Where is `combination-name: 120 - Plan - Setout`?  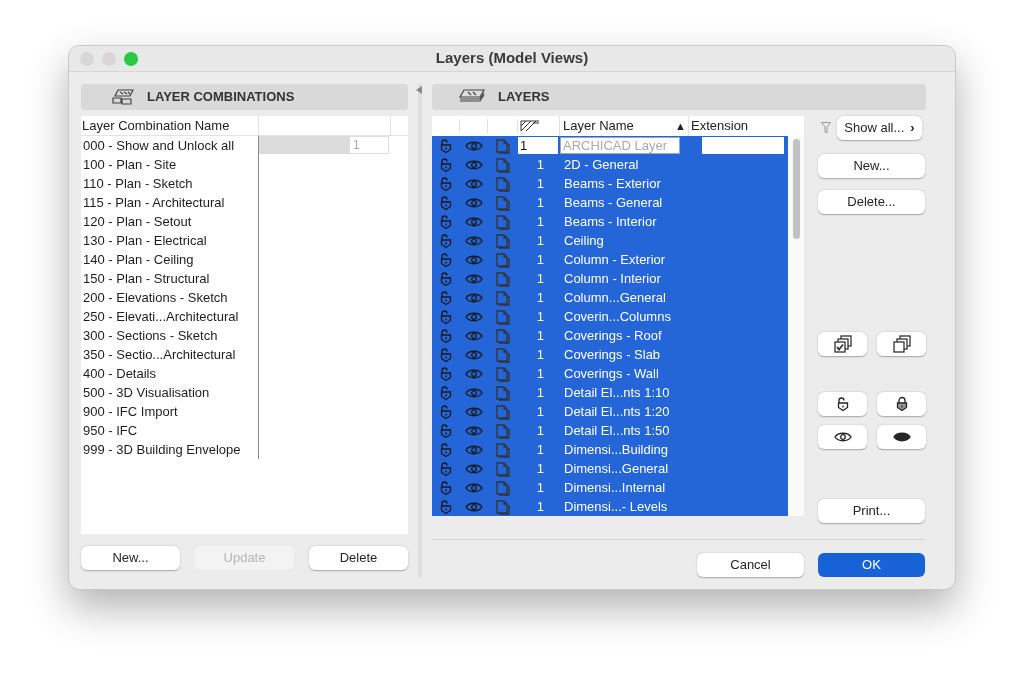
combination-name: 120 - Plan - Setout is located at coordinates (170, 221).